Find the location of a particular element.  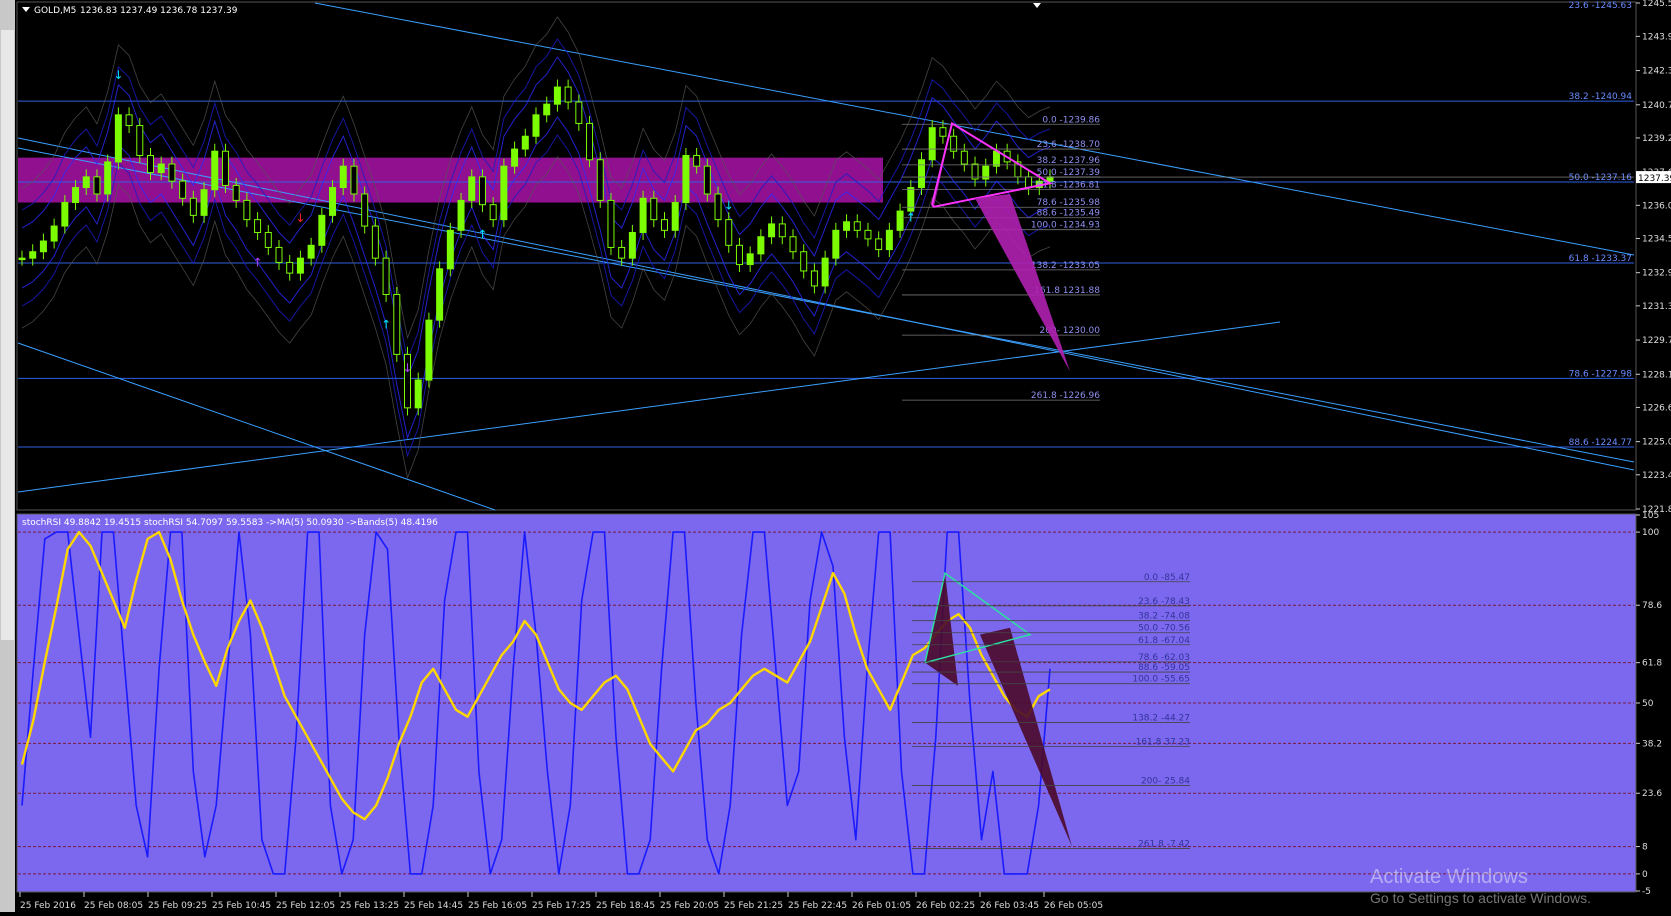

level-label: 78.6 -1227.98 is located at coordinates (1601, 374).